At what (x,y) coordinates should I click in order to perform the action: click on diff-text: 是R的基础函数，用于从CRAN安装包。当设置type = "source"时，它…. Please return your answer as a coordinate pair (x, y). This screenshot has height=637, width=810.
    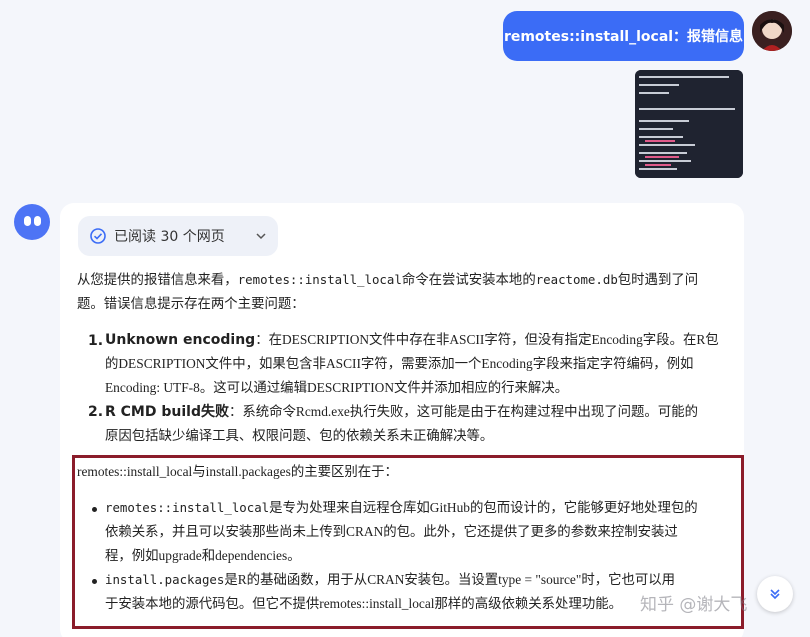
    Looking at the image, I should click on (450, 579).